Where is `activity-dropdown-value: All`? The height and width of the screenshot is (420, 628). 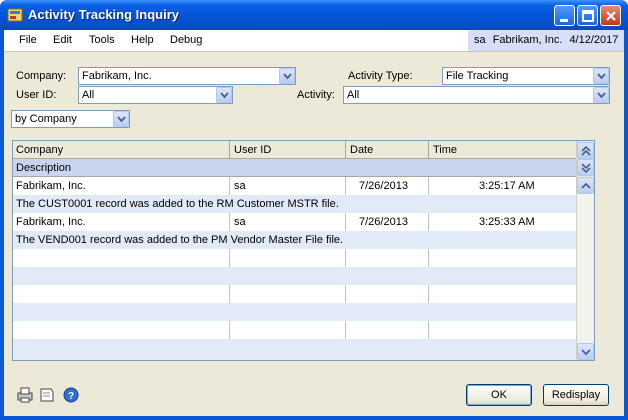
activity-dropdown-value: All is located at coordinates (353, 95).